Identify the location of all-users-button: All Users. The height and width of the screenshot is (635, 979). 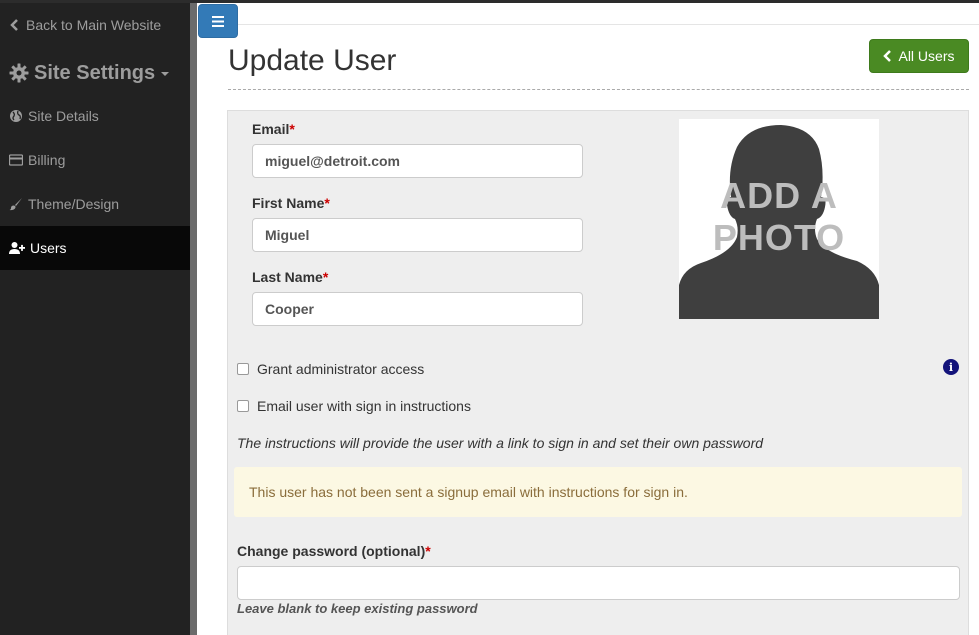
(919, 56).